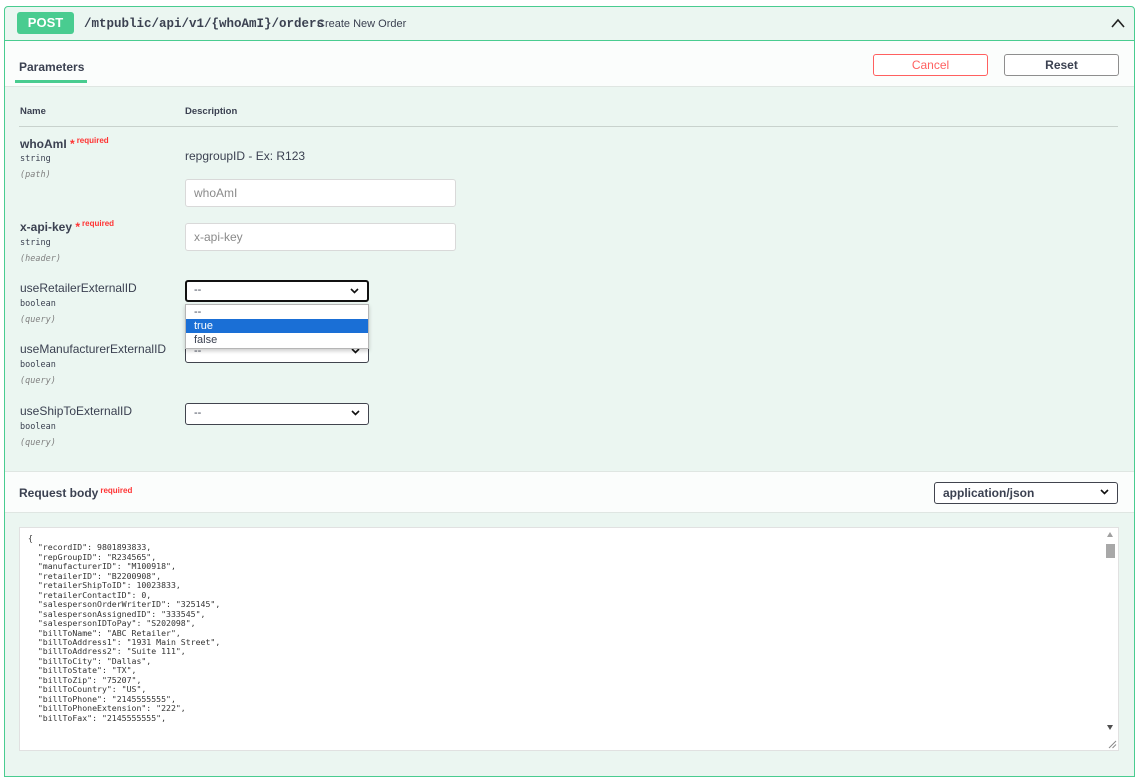  What do you see at coordinates (35, 175) in the screenshot?
I see `param-location: (path)` at bounding box center [35, 175].